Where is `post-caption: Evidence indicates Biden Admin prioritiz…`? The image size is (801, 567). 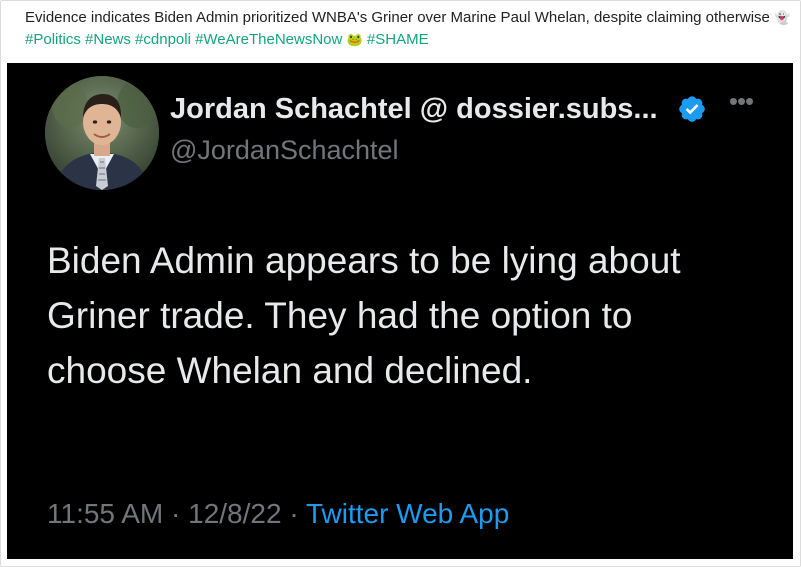 post-caption: Evidence indicates Biden Admin prioritiz… is located at coordinates (410, 29).